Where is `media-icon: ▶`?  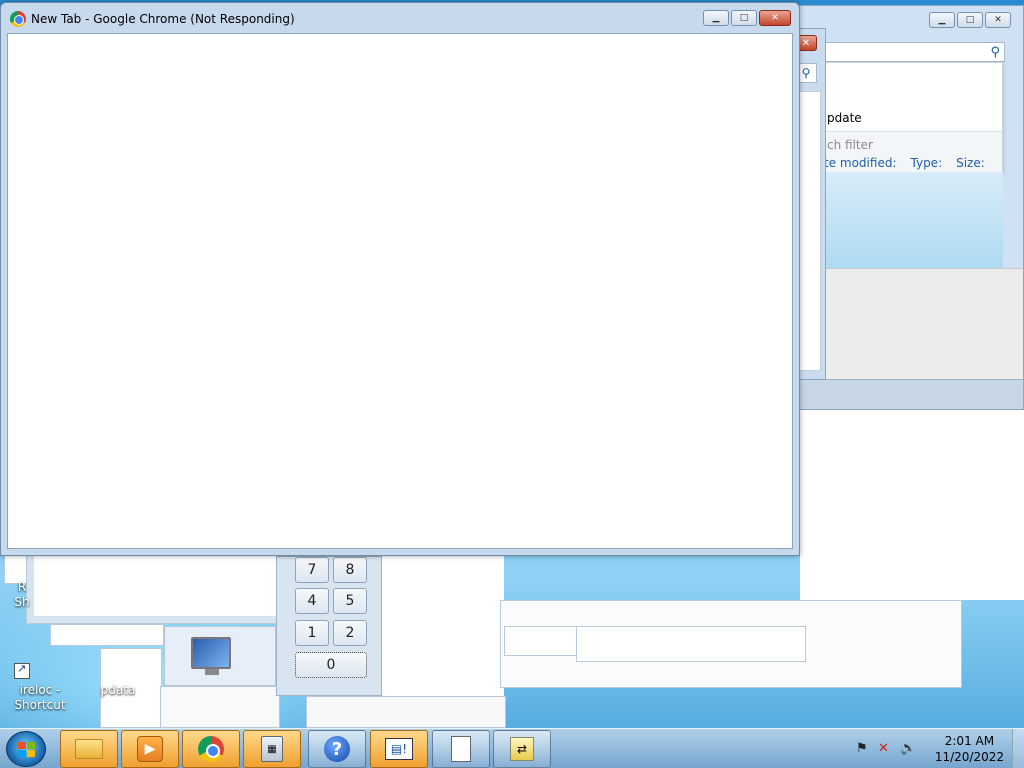 media-icon: ▶ is located at coordinates (150, 749).